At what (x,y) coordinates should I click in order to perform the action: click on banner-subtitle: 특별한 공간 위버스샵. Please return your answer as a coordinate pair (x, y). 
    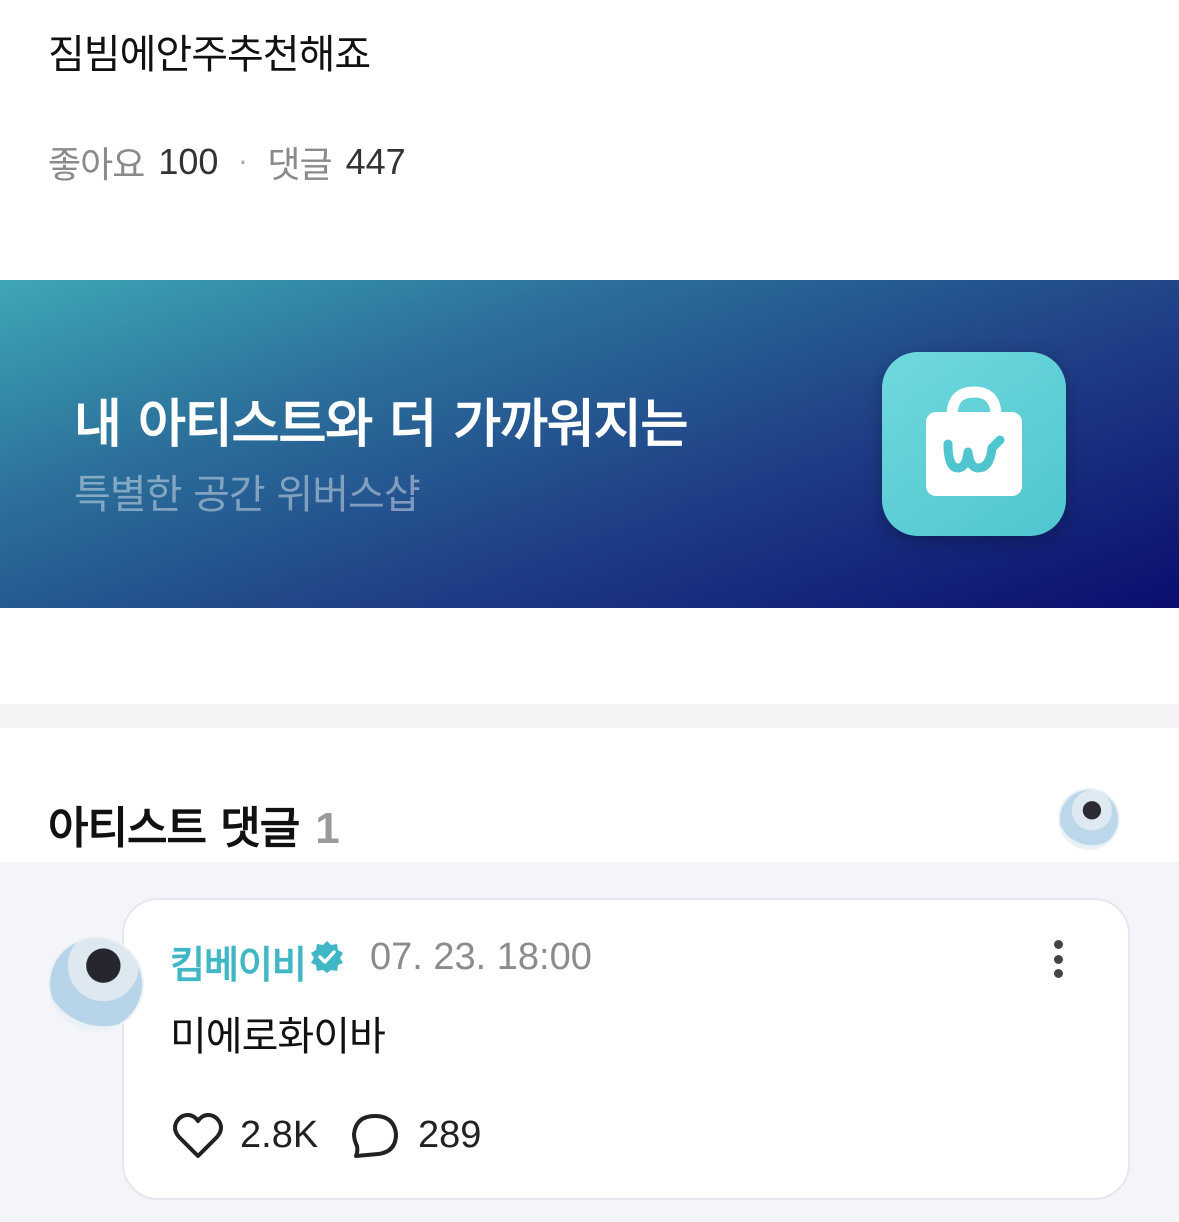
    Looking at the image, I should click on (247, 495).